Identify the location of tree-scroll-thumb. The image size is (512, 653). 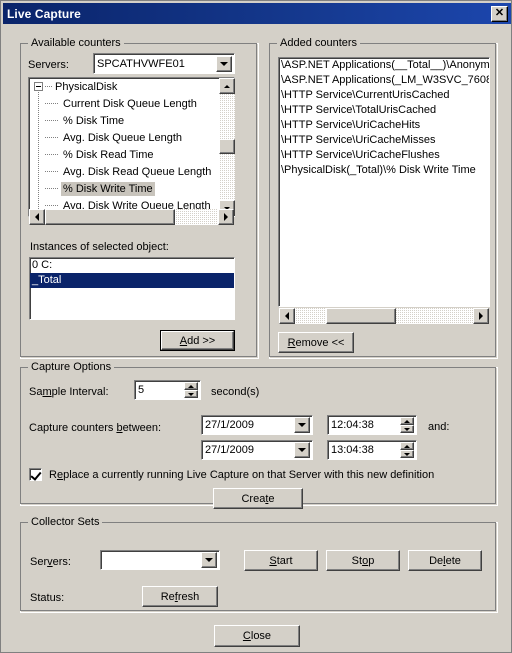
(227, 146).